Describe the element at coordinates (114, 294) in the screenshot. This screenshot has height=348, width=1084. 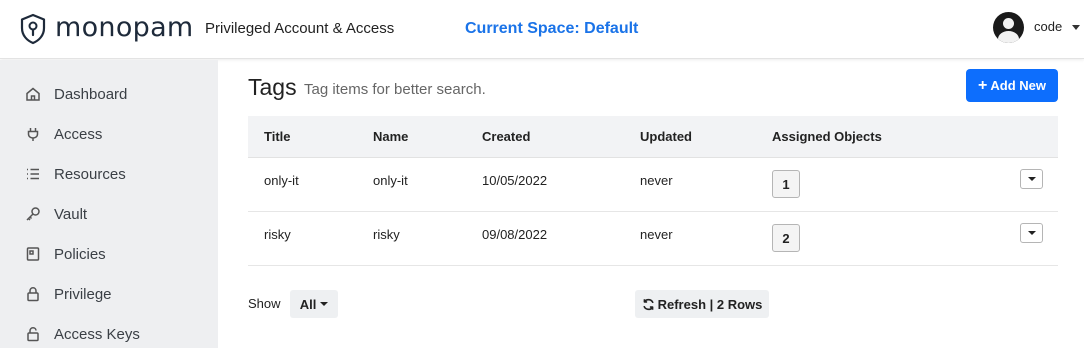
I see `sidebar-item-privilege: Privilege` at that location.